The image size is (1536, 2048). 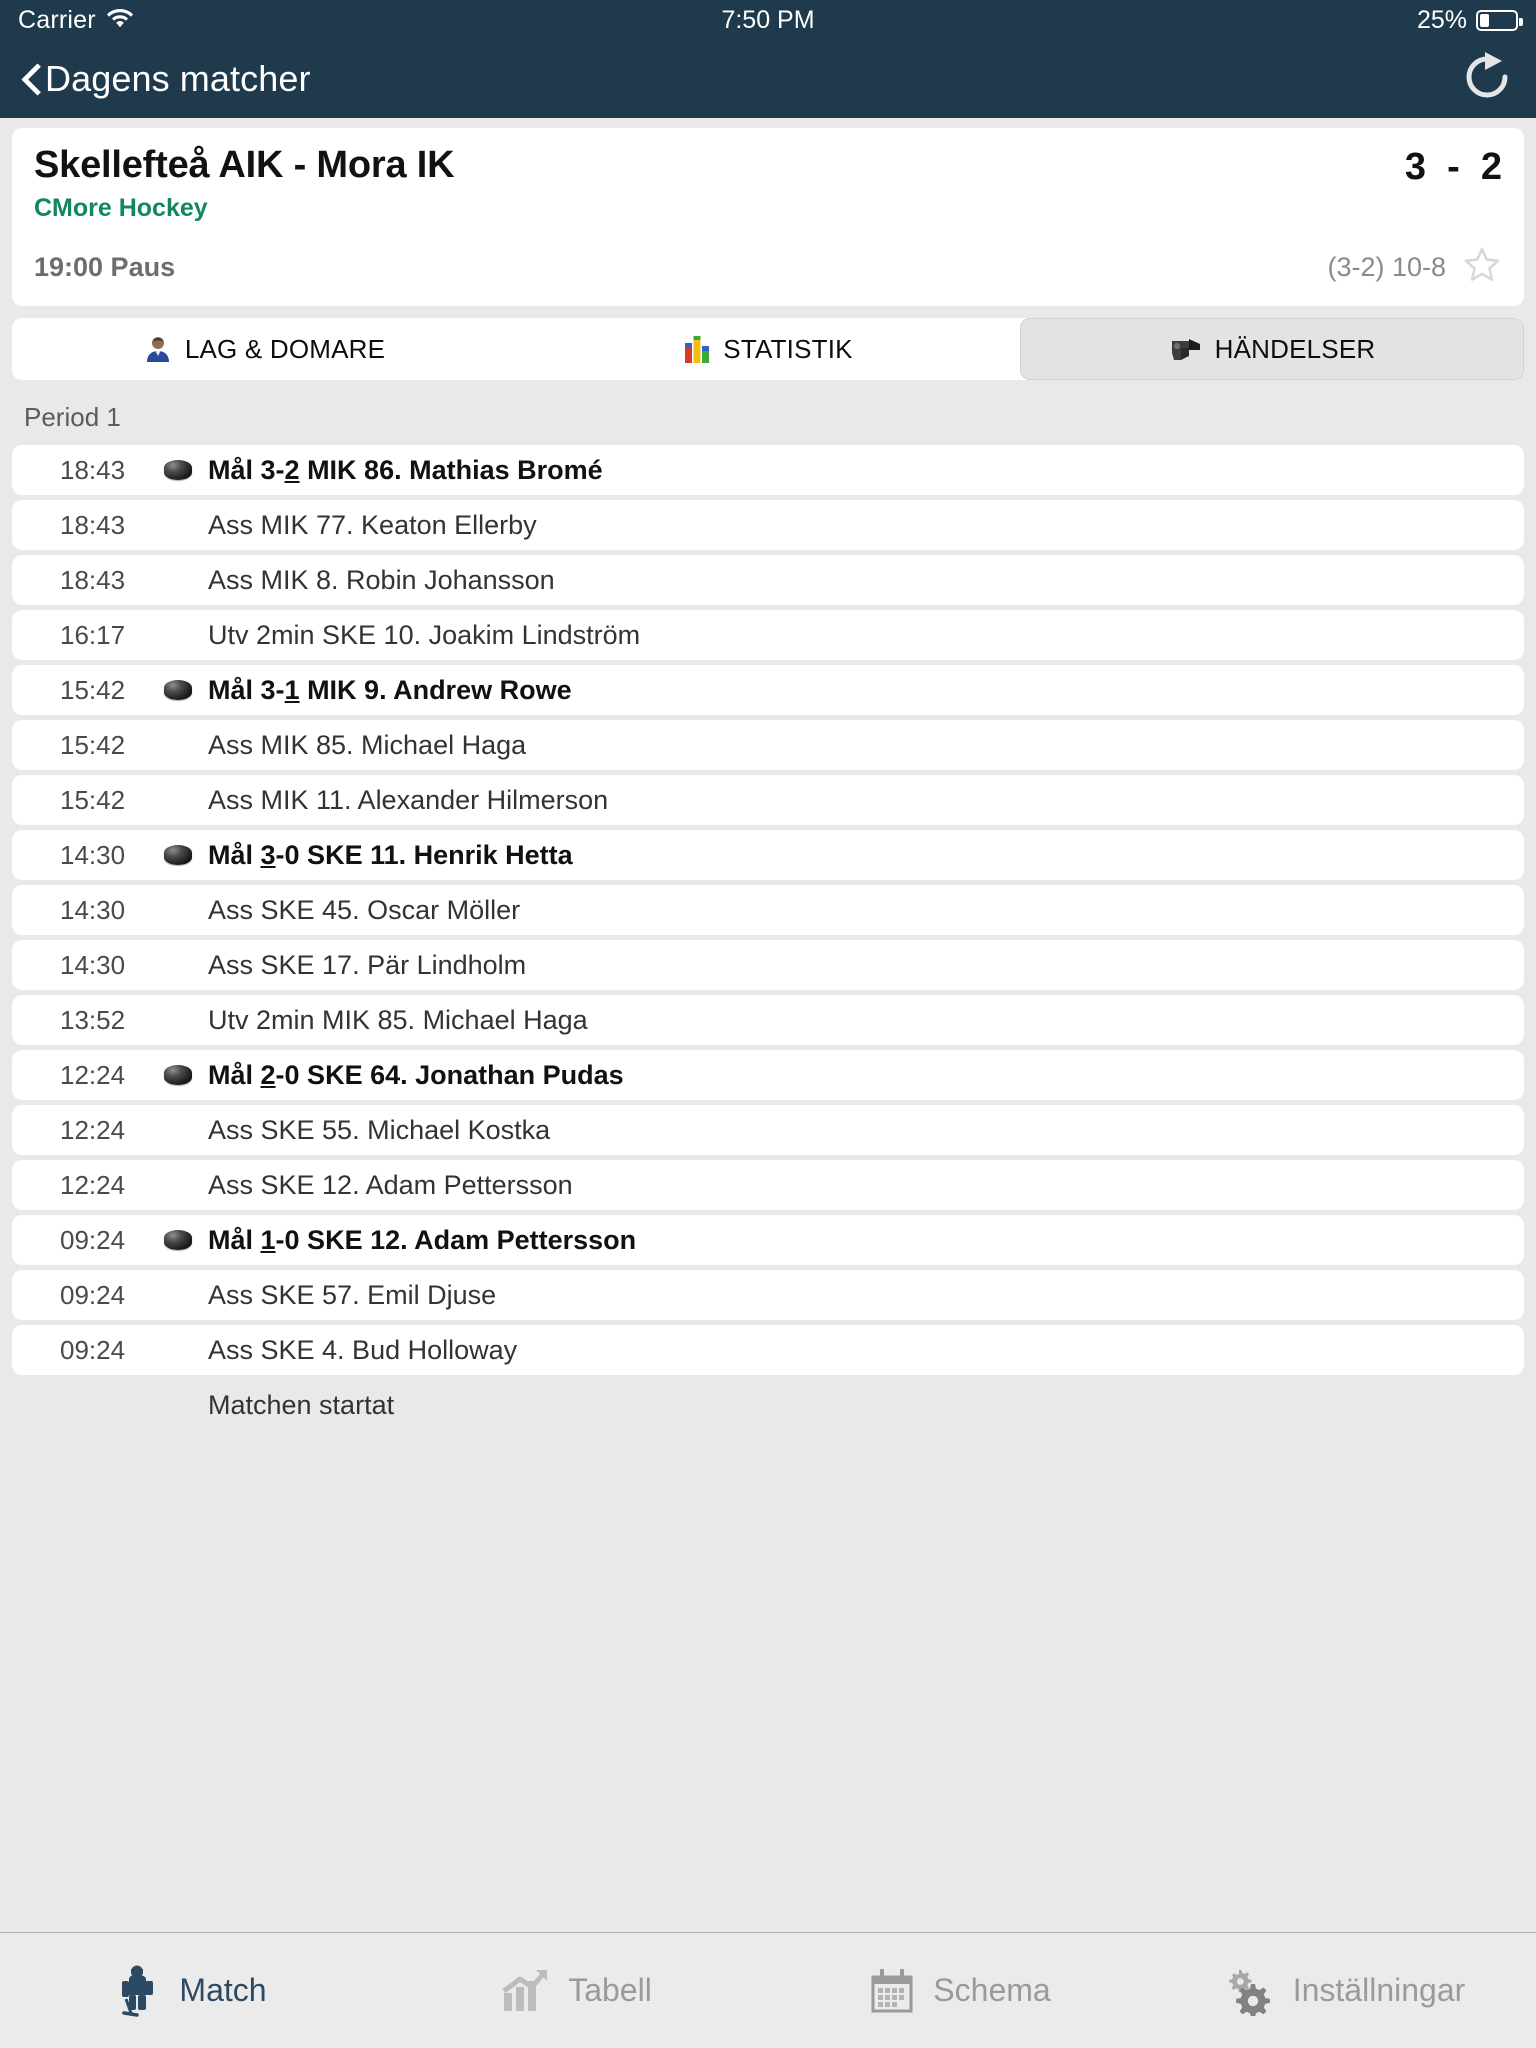 What do you see at coordinates (390, 689) in the screenshot?
I see `event-text: Mål 3-1 MIK 9. Andrew Rowe` at bounding box center [390, 689].